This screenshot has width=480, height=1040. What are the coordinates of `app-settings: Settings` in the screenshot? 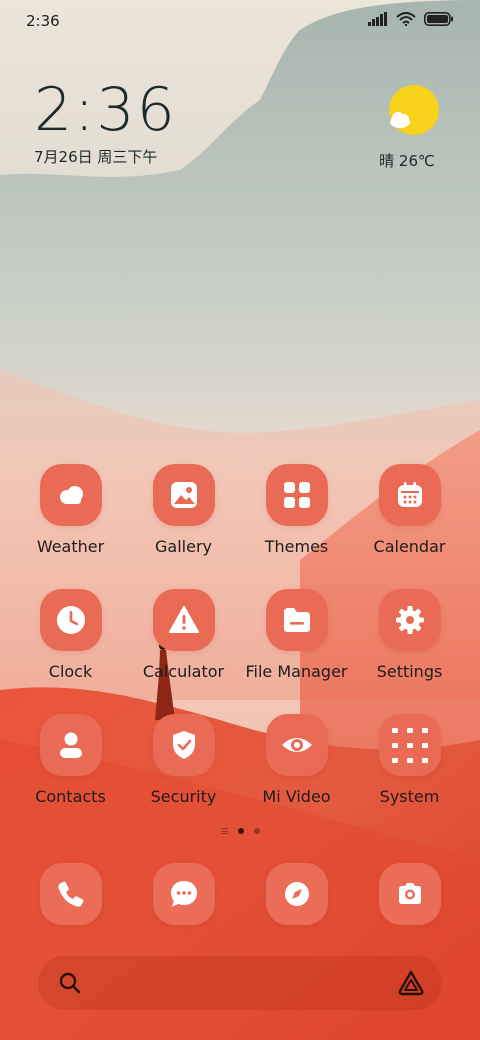 It's located at (409, 651).